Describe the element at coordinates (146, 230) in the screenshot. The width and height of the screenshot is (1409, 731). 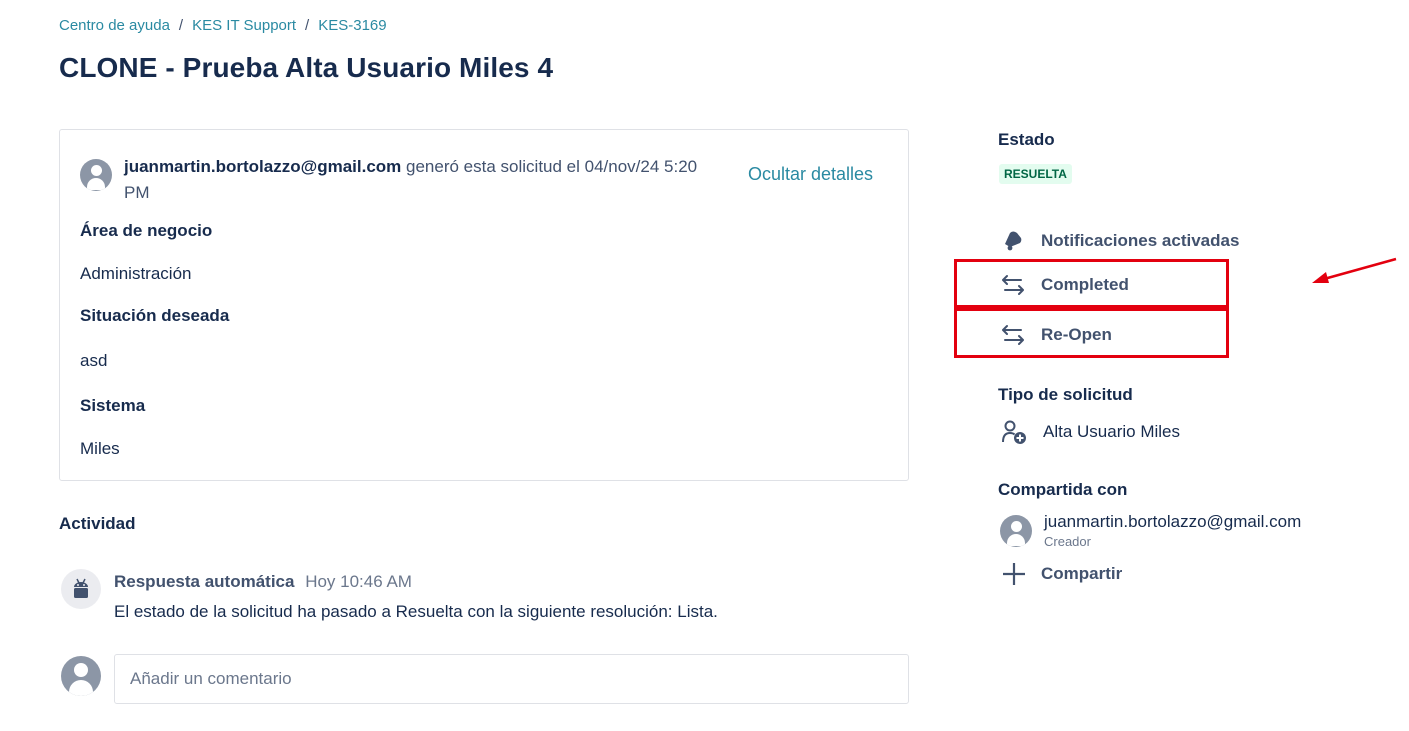
I see `field-label-business-area: Área de negocio` at that location.